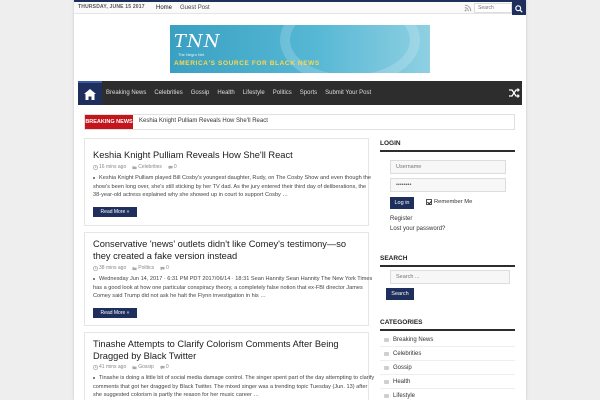  Describe the element at coordinates (447, 394) in the screenshot. I see `category-item-lifestyle: Lifestyle` at that location.